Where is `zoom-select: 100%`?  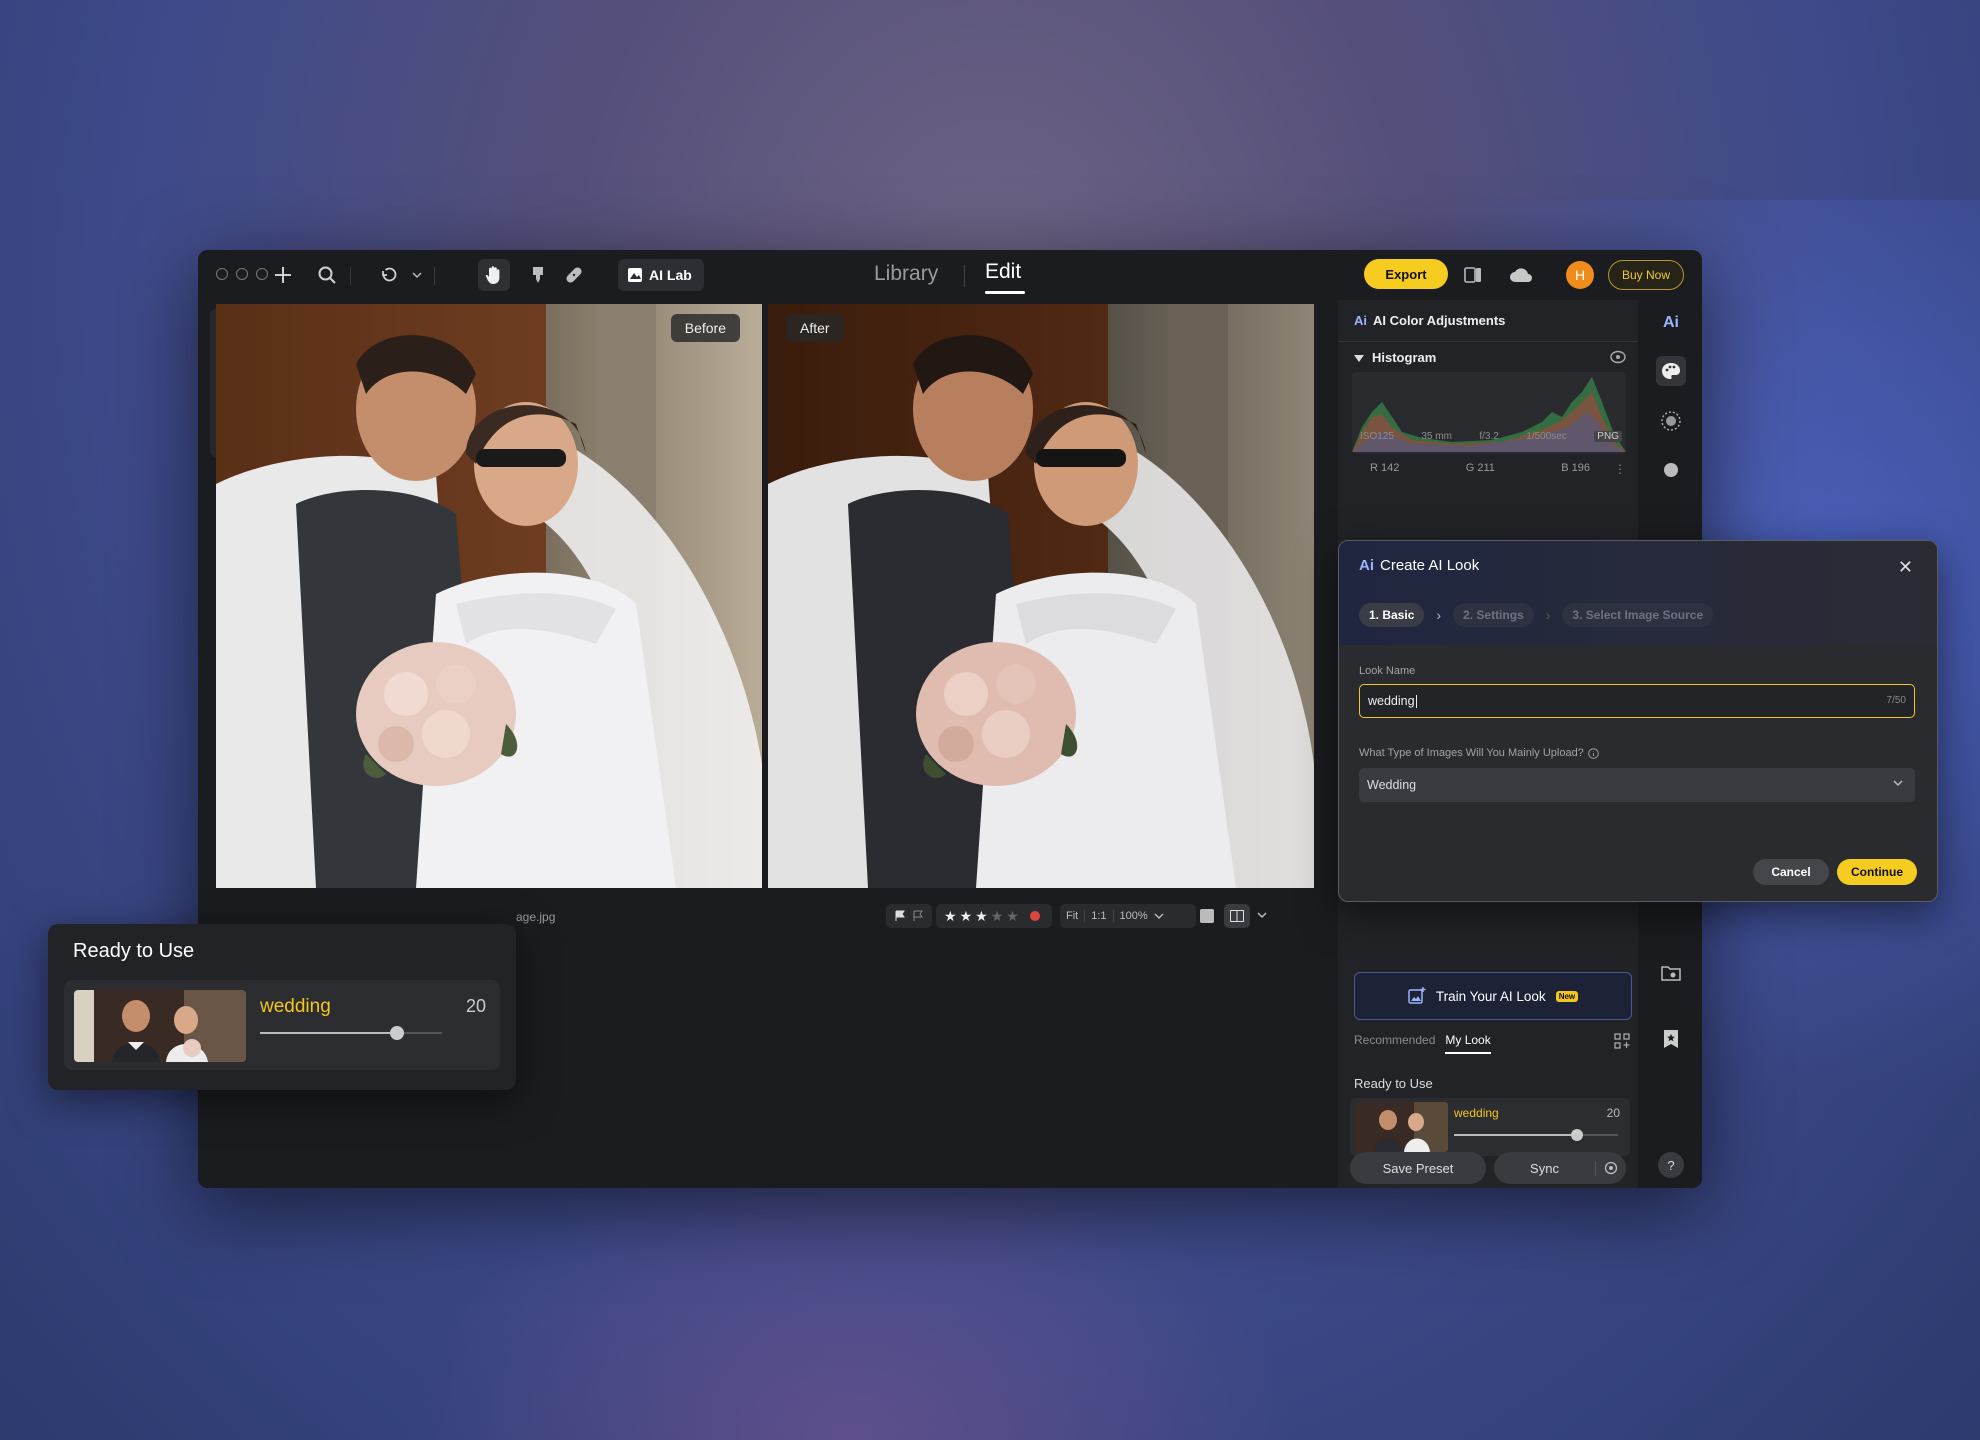 zoom-select: 100% is located at coordinates (1134, 916).